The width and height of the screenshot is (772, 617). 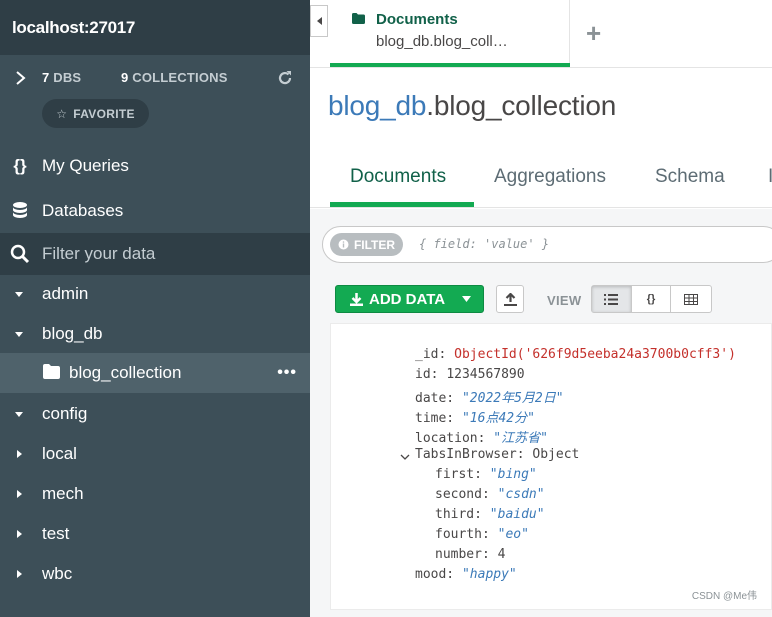 I want to click on db-name: wbc, so click(x=57, y=573).